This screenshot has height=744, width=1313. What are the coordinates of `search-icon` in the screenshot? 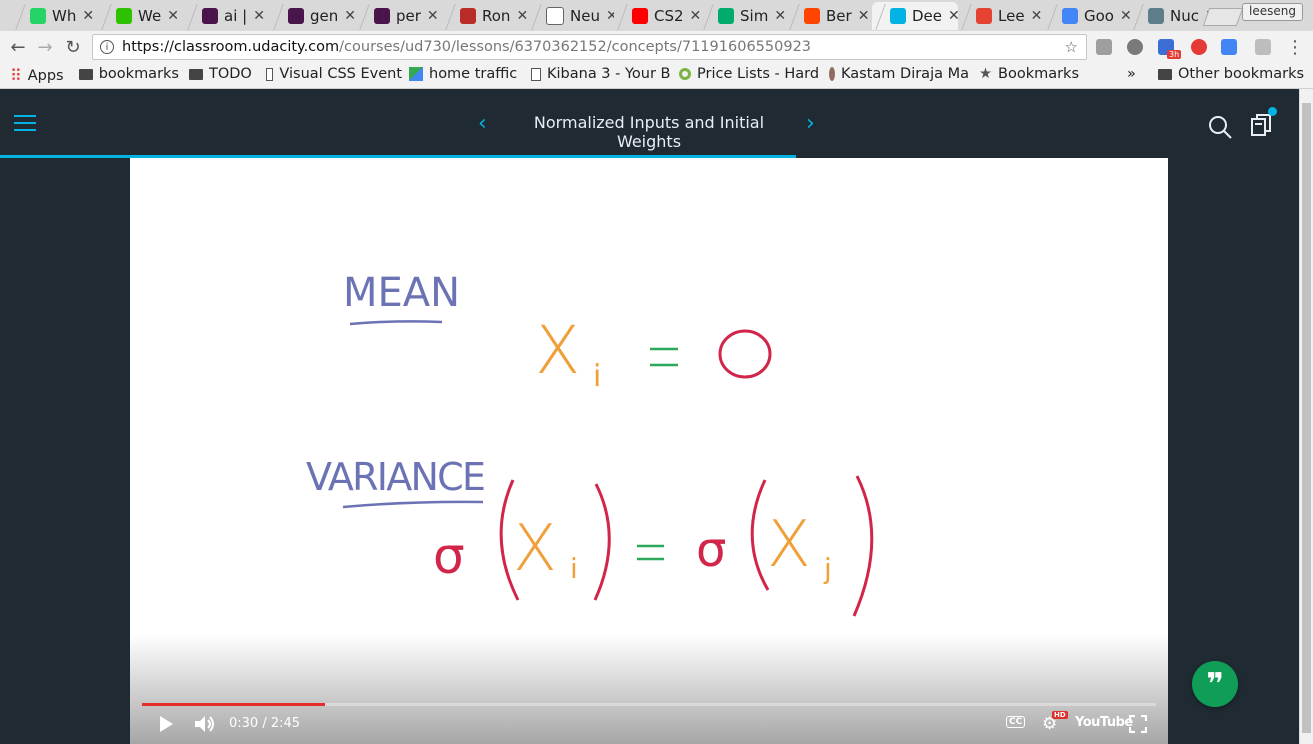 It's located at (1220, 127).